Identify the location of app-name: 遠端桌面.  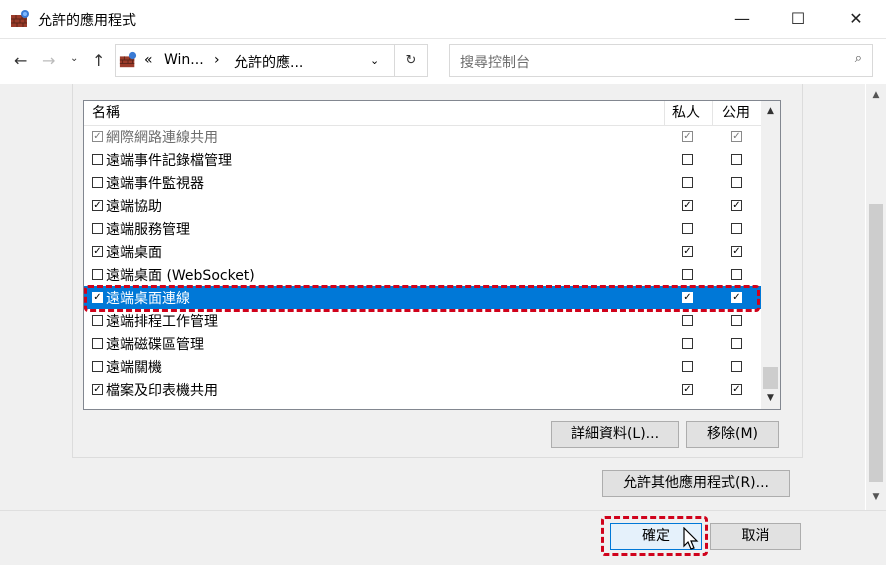
(134, 253).